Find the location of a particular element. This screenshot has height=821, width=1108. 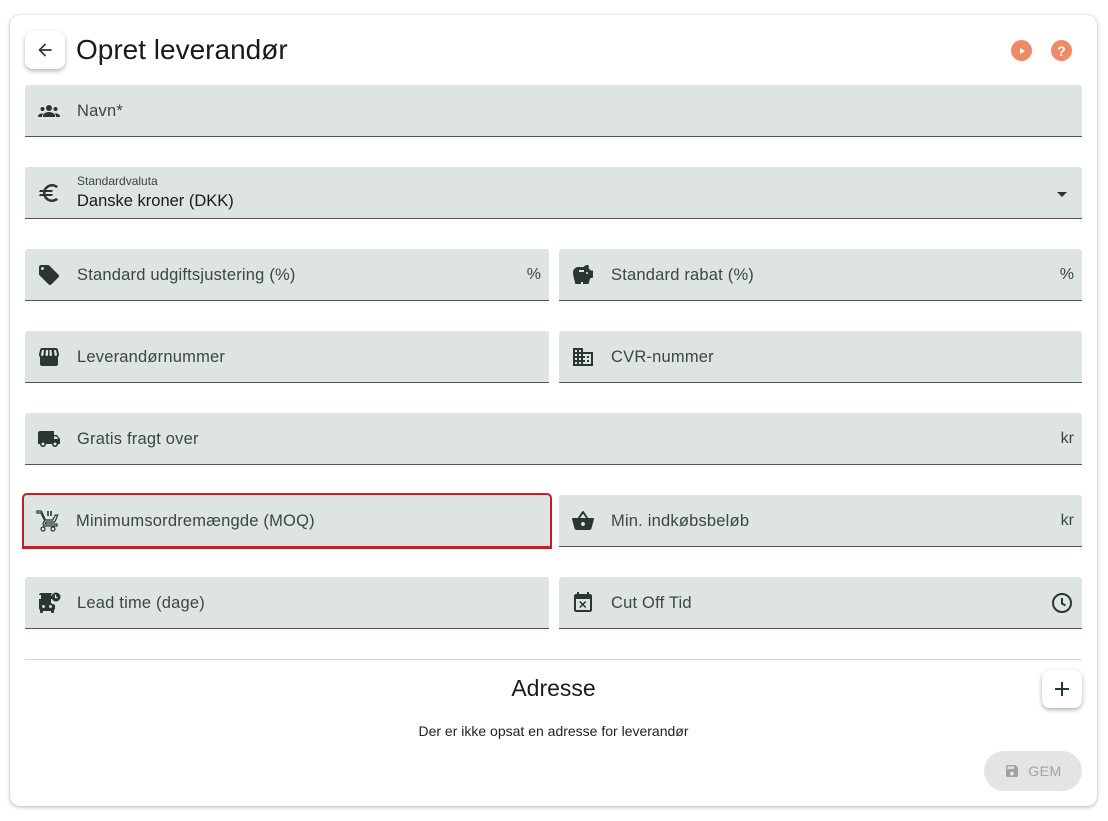

help-button: ? is located at coordinates (1061, 50).